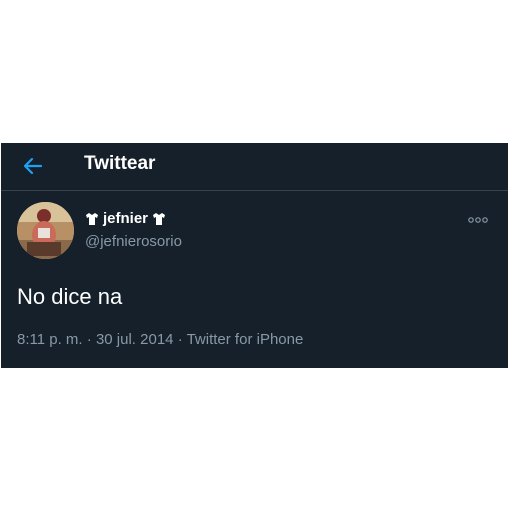 Image resolution: width=512 pixels, height=512 pixels. What do you see at coordinates (133, 242) in the screenshot?
I see `user-handle: @jefnierosorio` at bounding box center [133, 242].